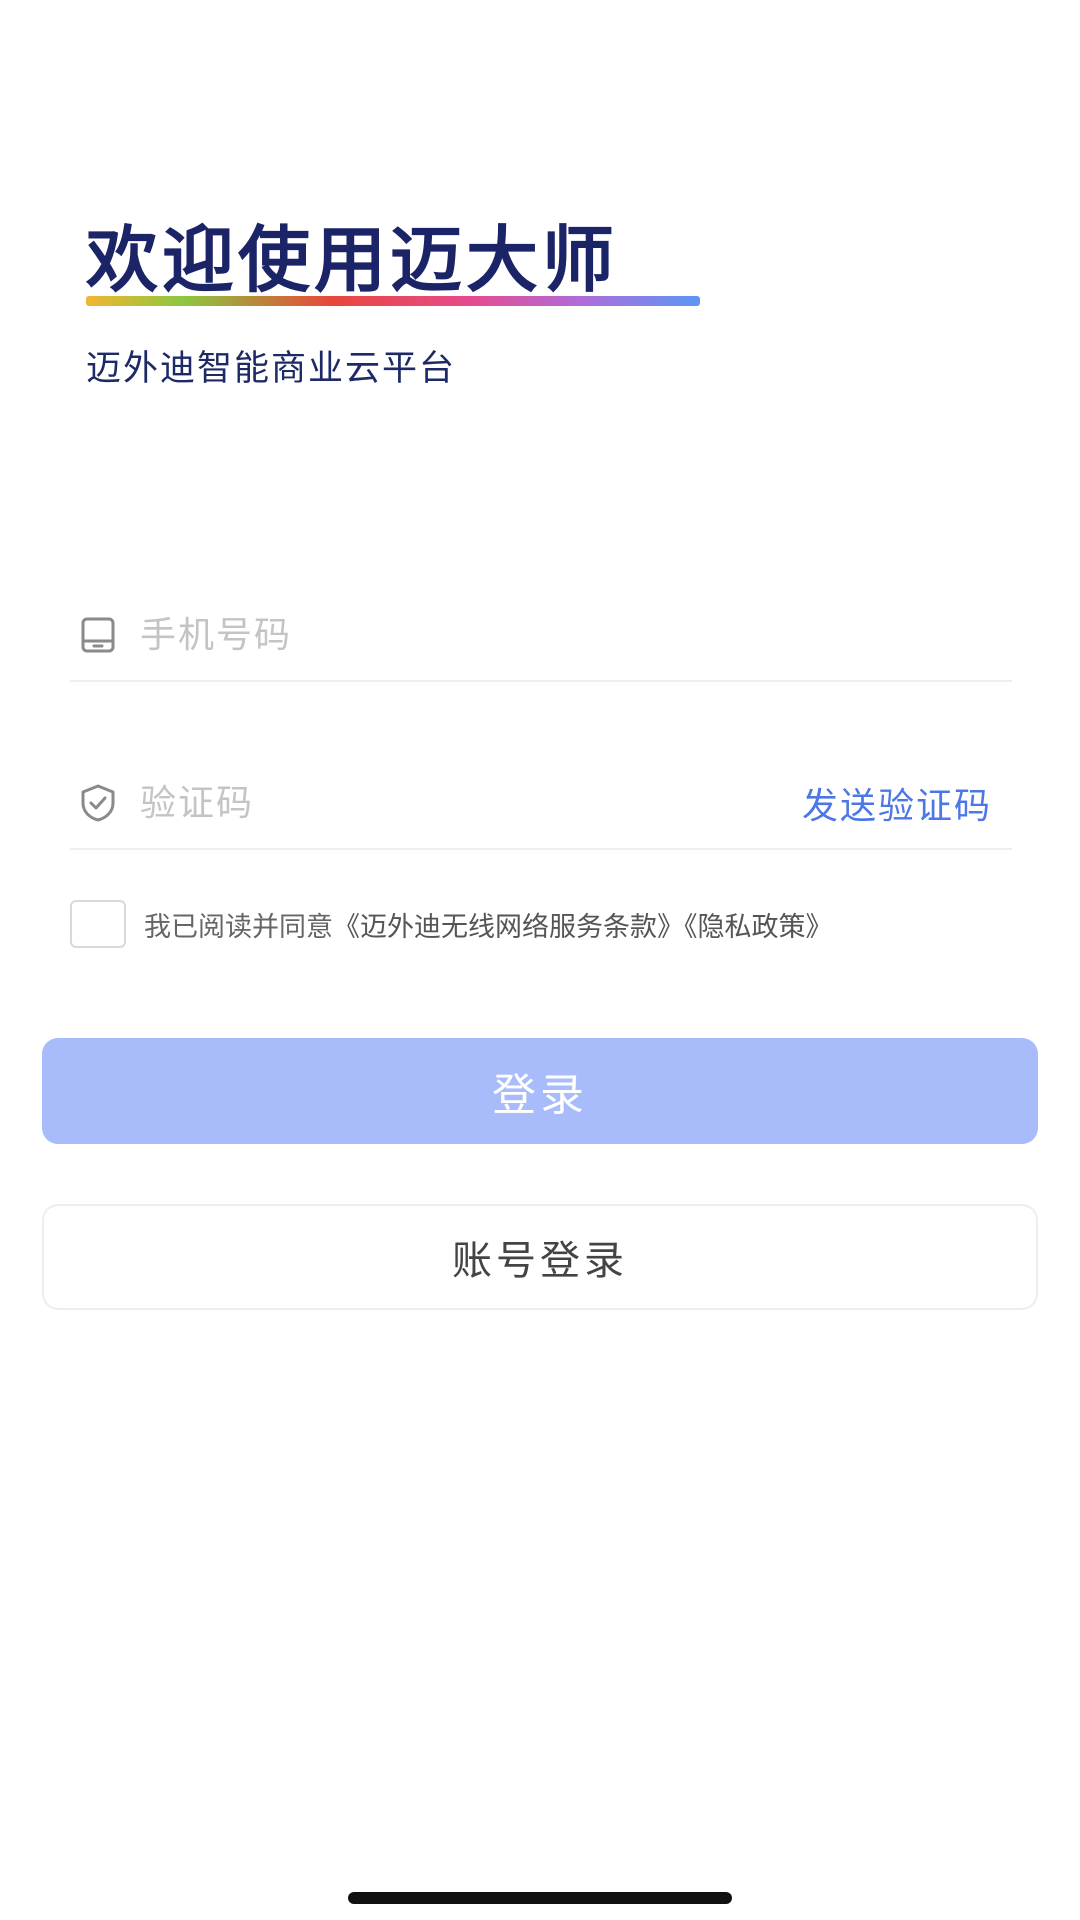 Image resolution: width=1080 pixels, height=1920 pixels. I want to click on agreement-text: 我已阅读并同意《迈外迪无线网络服务条款》《隐私政策》, so click(488, 924).